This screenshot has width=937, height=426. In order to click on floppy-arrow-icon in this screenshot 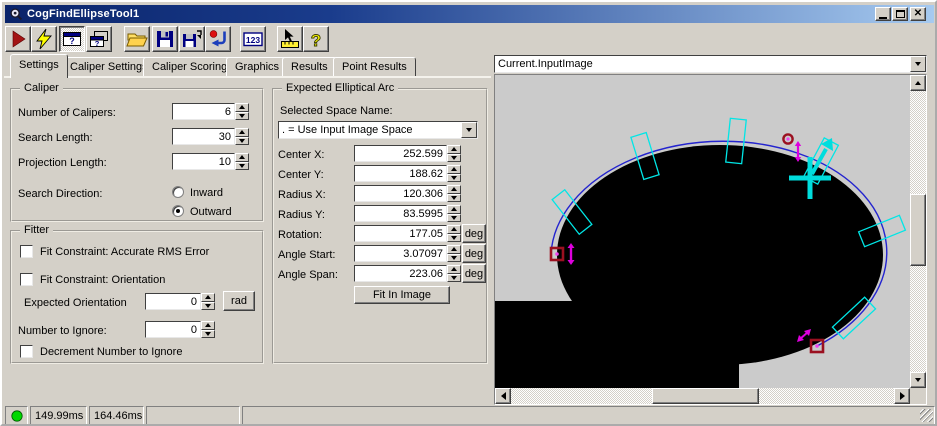, I will do `click(192, 38)`.